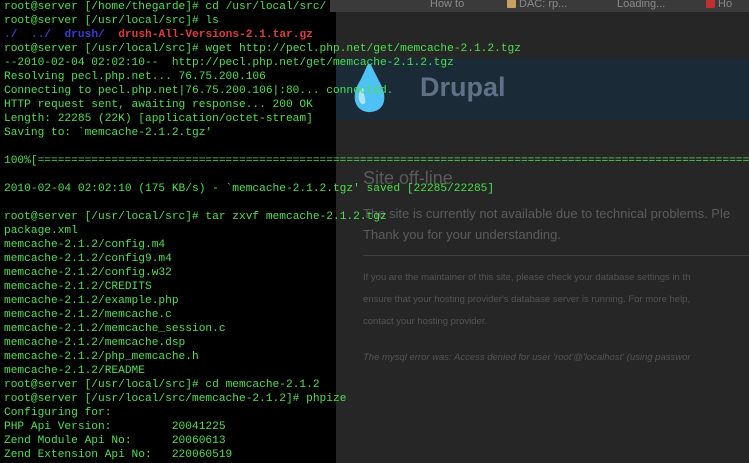 This screenshot has height=463, width=749. I want to click on output-line: memcache-2.1.2/memcache.c, so click(88, 315).